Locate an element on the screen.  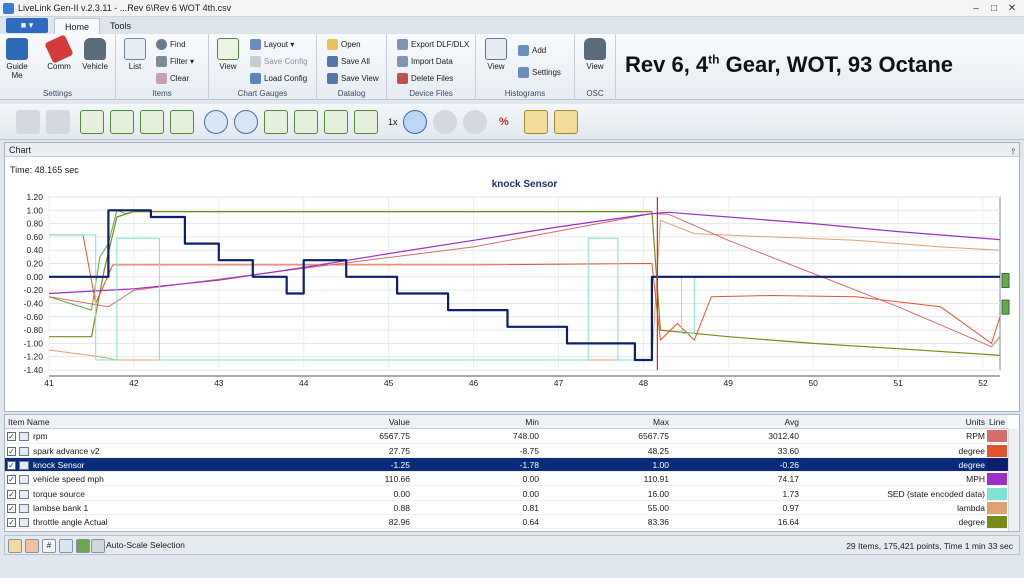
col-min: Min is located at coordinates (487, 422).